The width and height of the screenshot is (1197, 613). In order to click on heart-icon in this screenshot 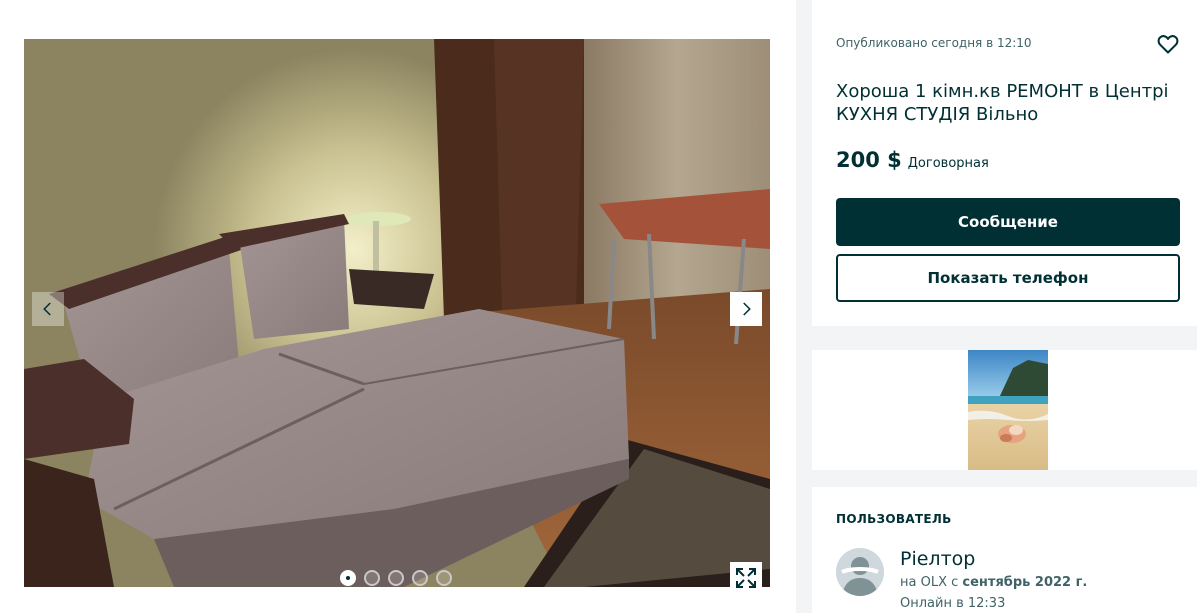, I will do `click(1168, 44)`.